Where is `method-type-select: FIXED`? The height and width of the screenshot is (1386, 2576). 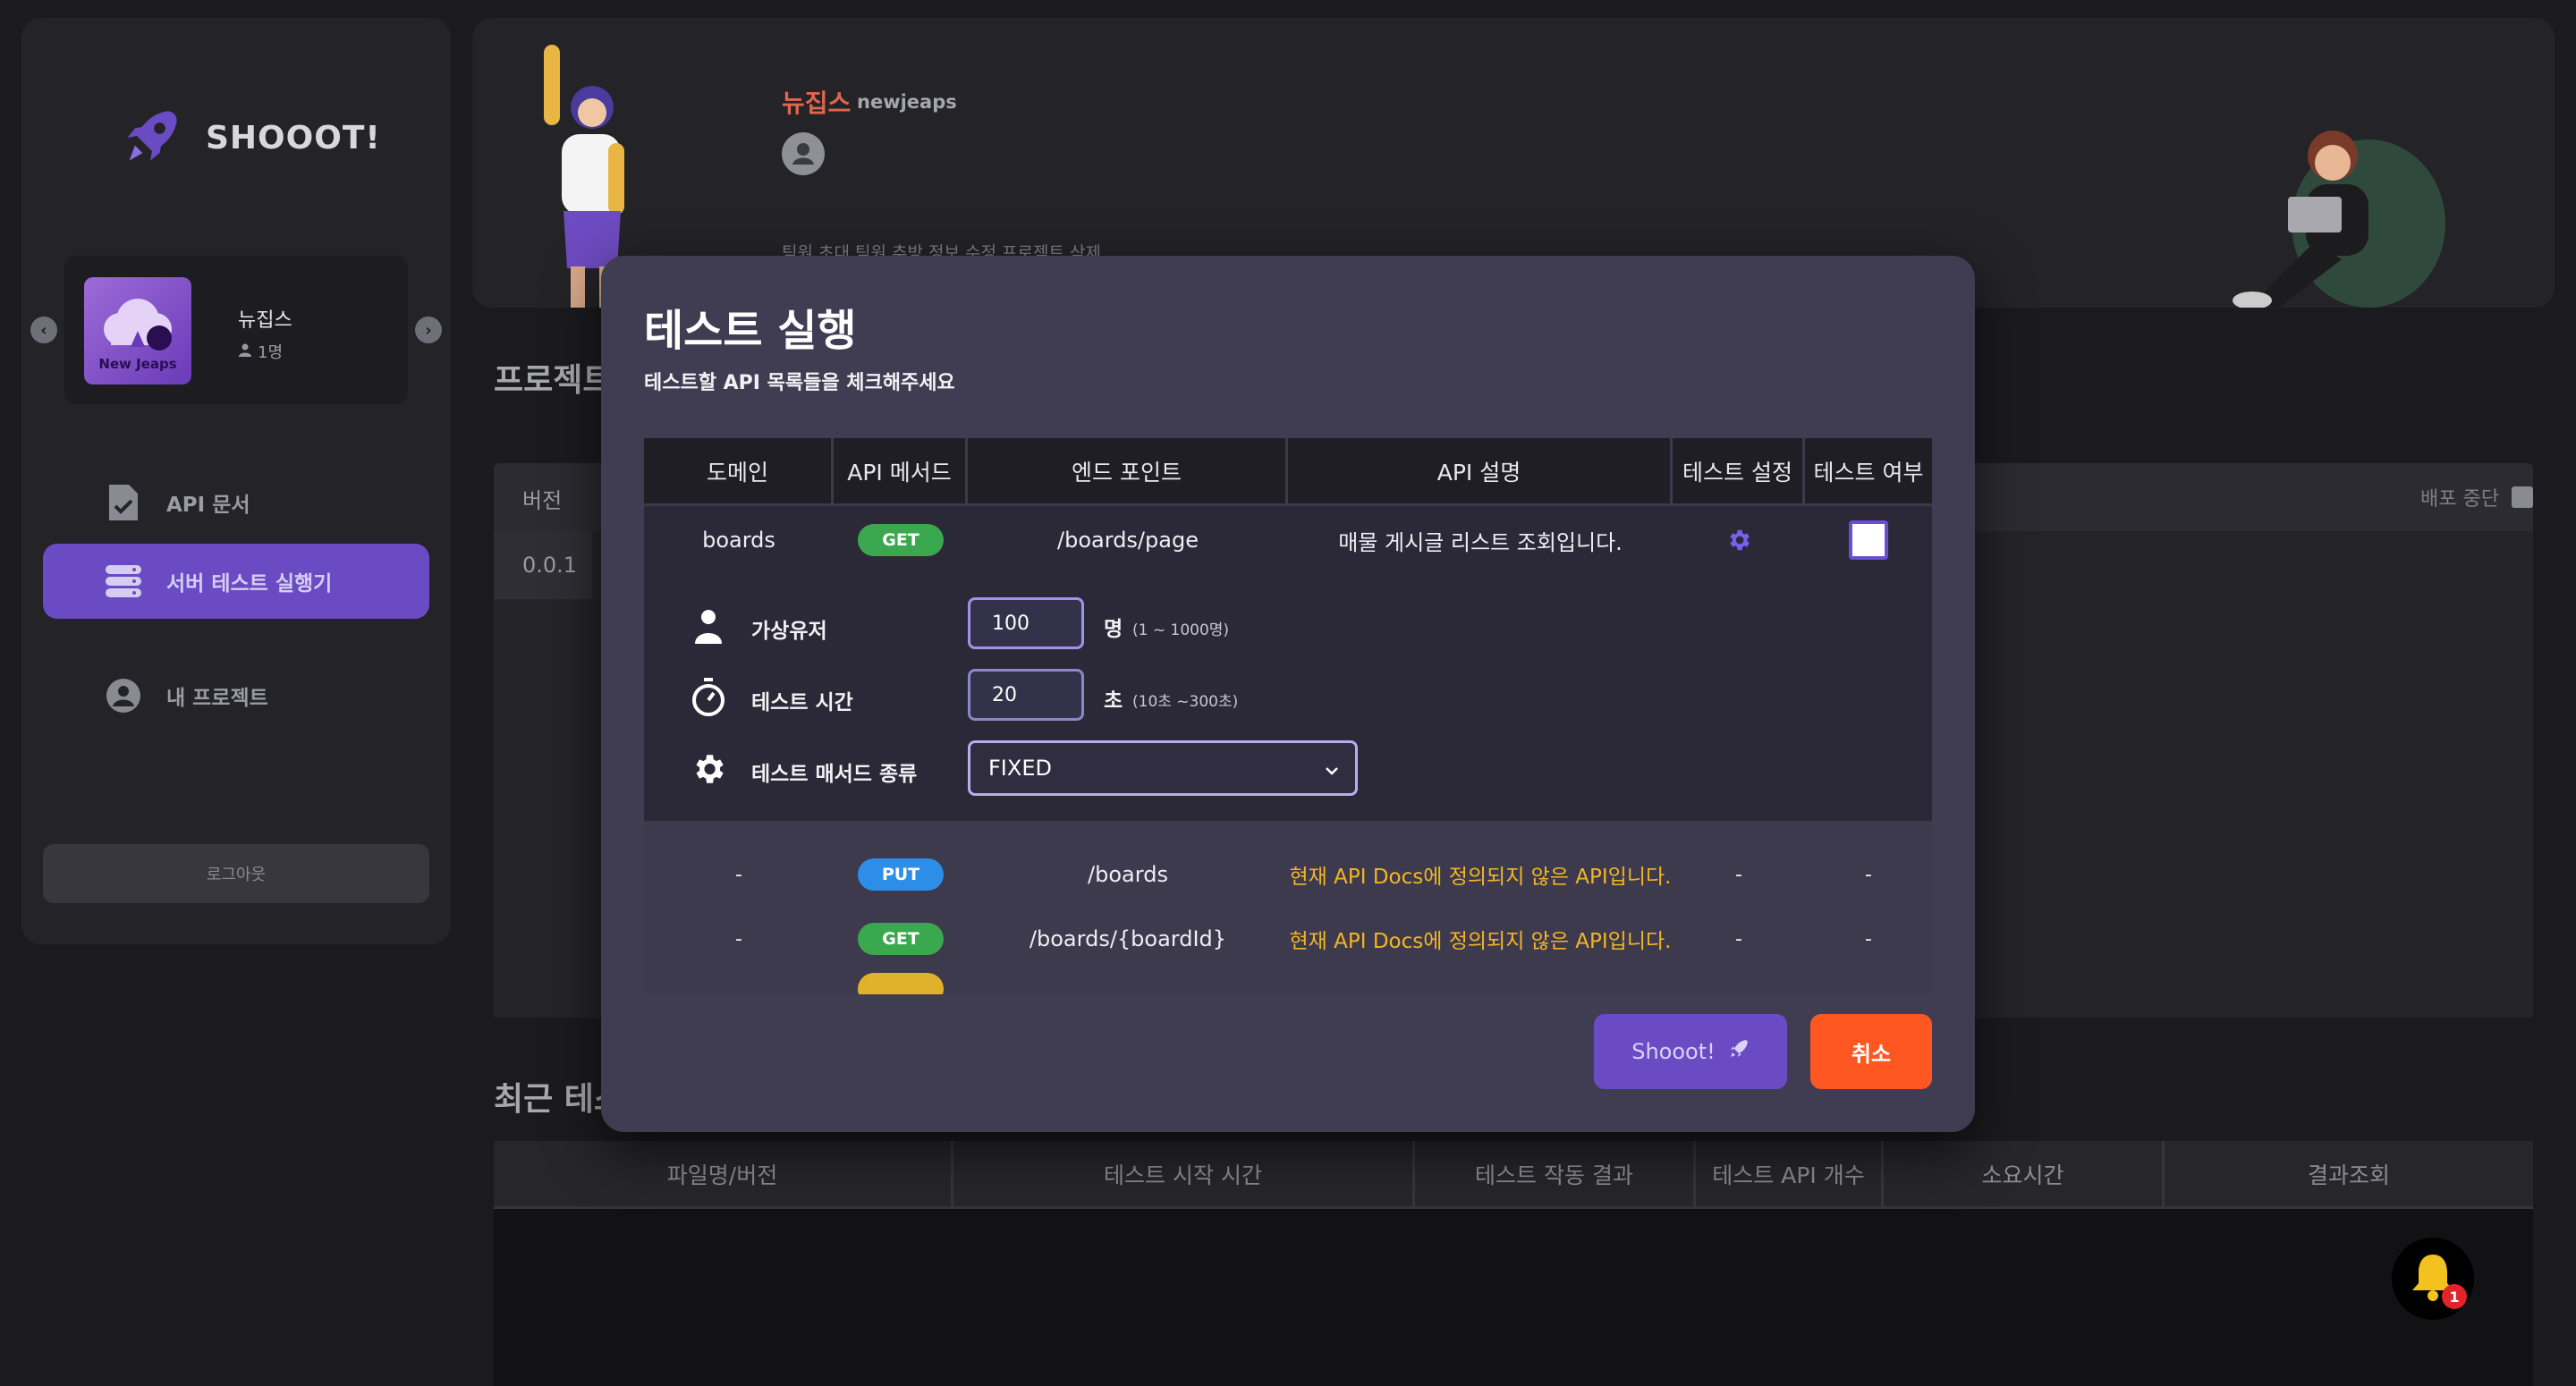
method-type-select: FIXED is located at coordinates (1163, 768).